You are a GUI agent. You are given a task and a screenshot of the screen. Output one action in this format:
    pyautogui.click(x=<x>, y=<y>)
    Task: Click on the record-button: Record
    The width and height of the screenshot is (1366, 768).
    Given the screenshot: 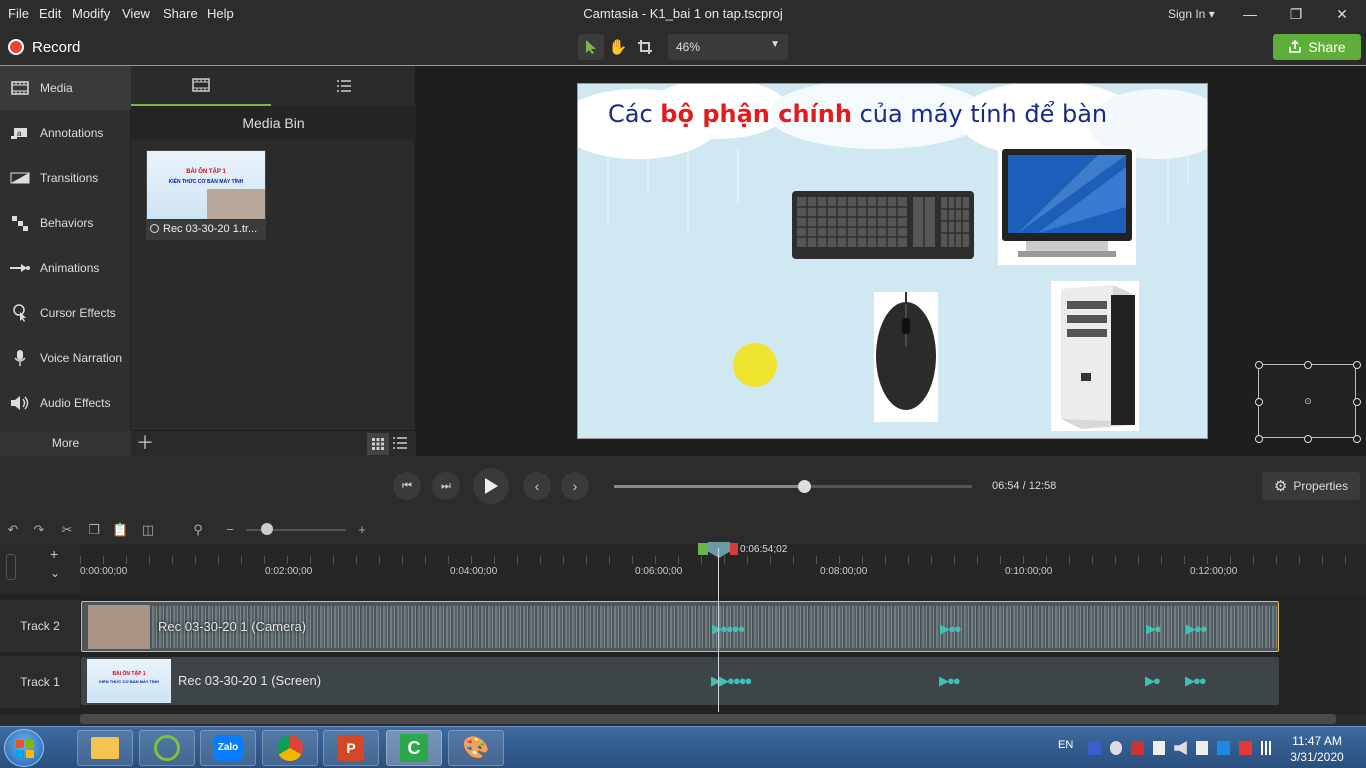 What is the action you would take?
    pyautogui.click(x=44, y=47)
    